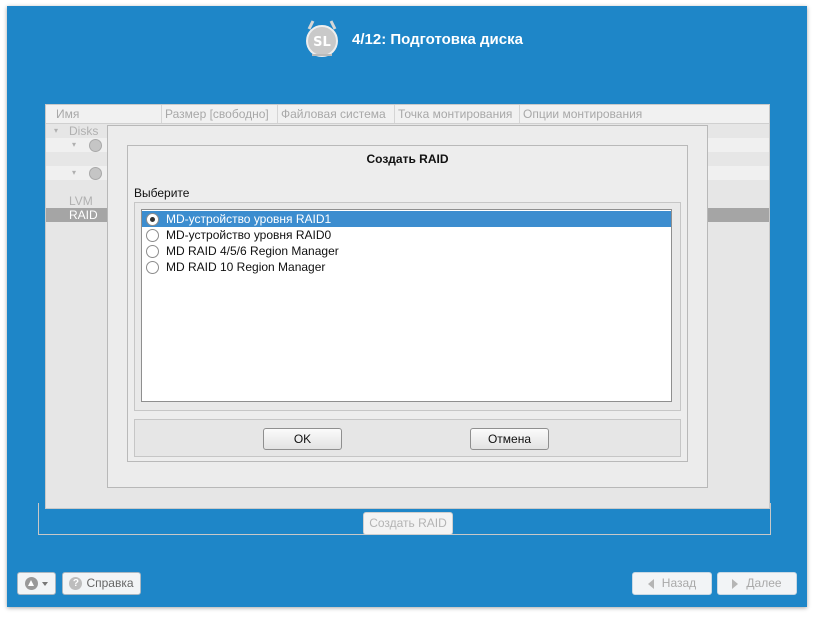  What do you see at coordinates (110, 583) in the screenshot?
I see `help-button-label: Справка` at bounding box center [110, 583].